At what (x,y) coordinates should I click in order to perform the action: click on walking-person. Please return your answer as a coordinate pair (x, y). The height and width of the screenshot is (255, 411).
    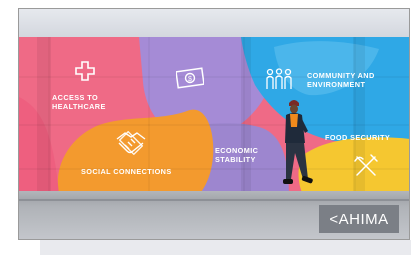
    Looking at the image, I should click on (298, 149).